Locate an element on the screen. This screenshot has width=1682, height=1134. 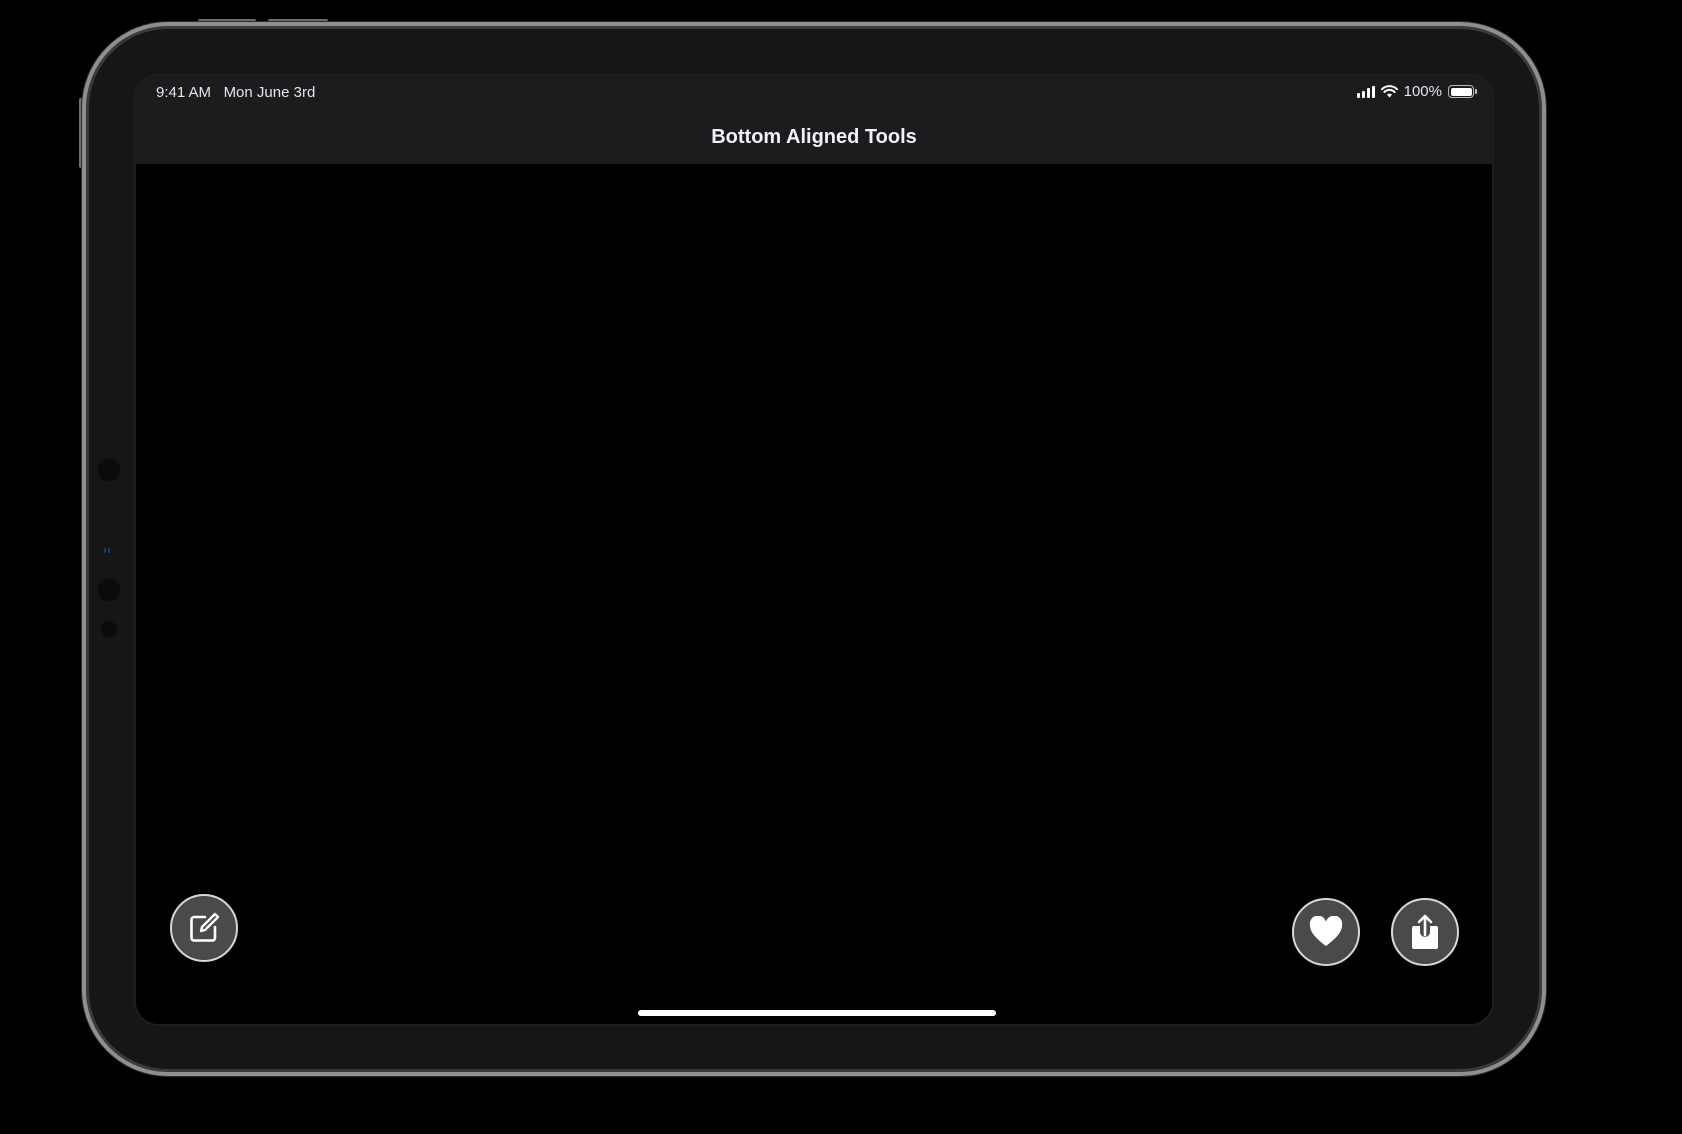
share-button is located at coordinates (1425, 932).